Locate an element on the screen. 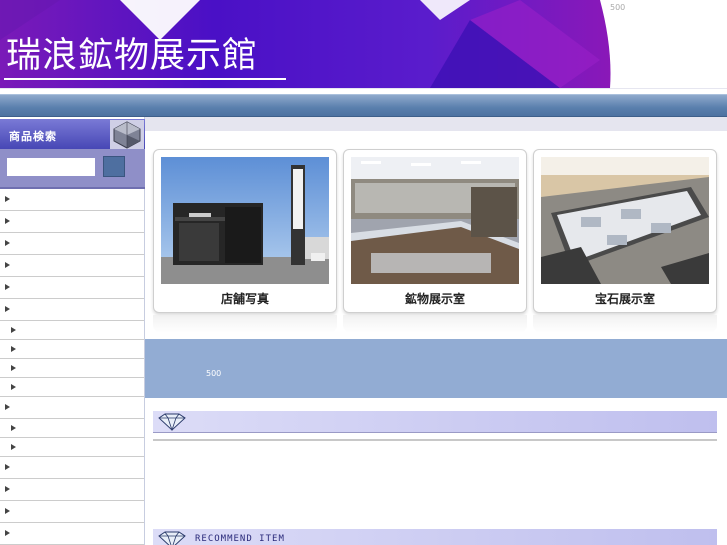  info-band: 500 is located at coordinates (436, 368).